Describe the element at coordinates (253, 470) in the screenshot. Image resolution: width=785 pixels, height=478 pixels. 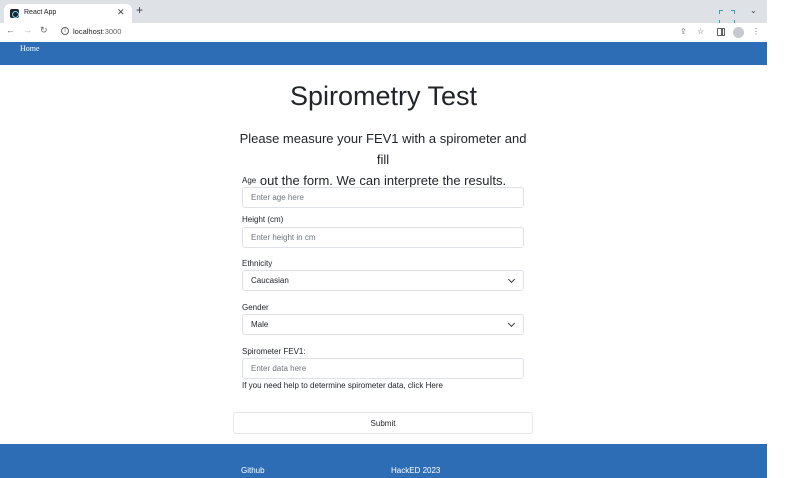
I see `github-link: Github` at that location.